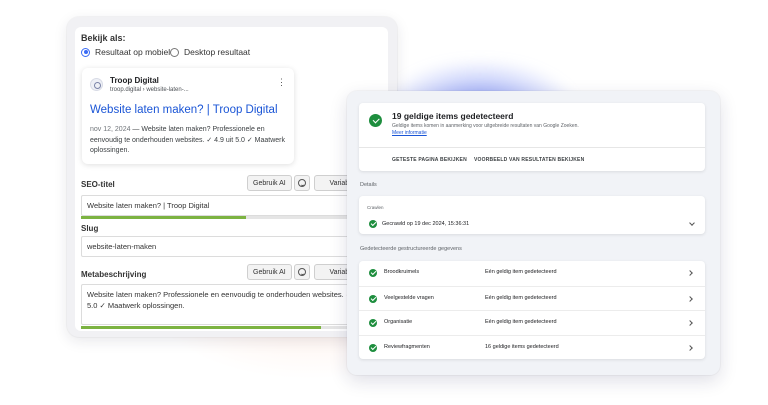  I want to click on structured-data-label: Gedetecteerde gestructureerde gegevens, so click(411, 249).